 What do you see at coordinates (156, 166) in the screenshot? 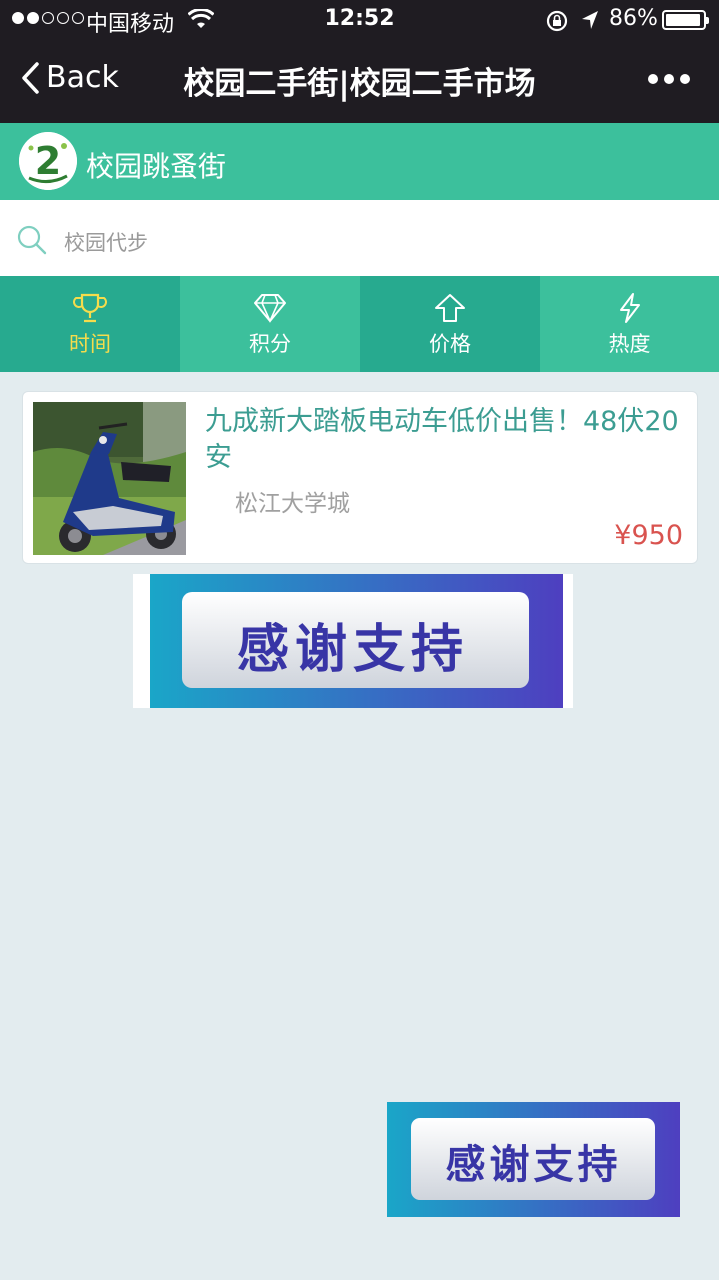
I see `brand-name: 校园跳蚤街` at bounding box center [156, 166].